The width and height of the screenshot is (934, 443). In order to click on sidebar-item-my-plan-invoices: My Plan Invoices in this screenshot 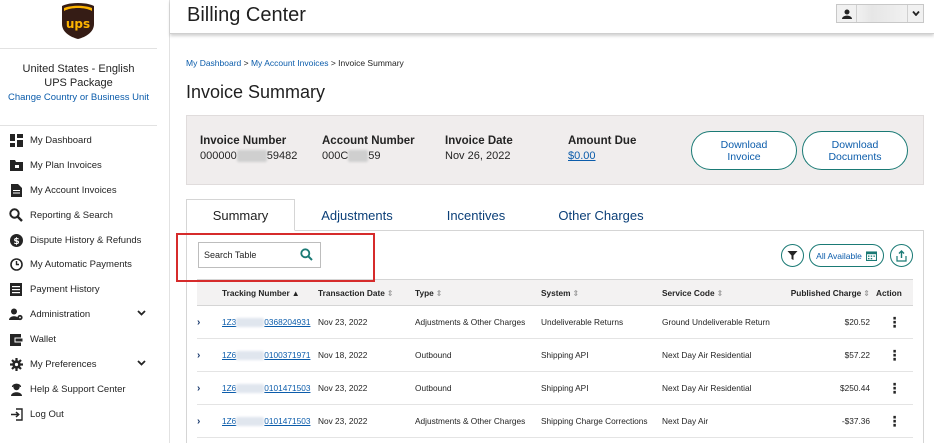, I will do `click(78, 165)`.